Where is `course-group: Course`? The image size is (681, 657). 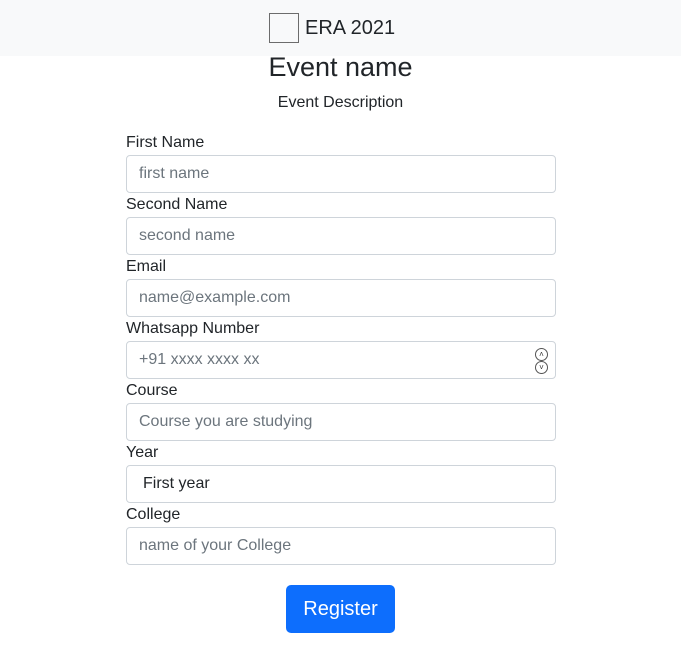
course-group: Course is located at coordinates (341, 411).